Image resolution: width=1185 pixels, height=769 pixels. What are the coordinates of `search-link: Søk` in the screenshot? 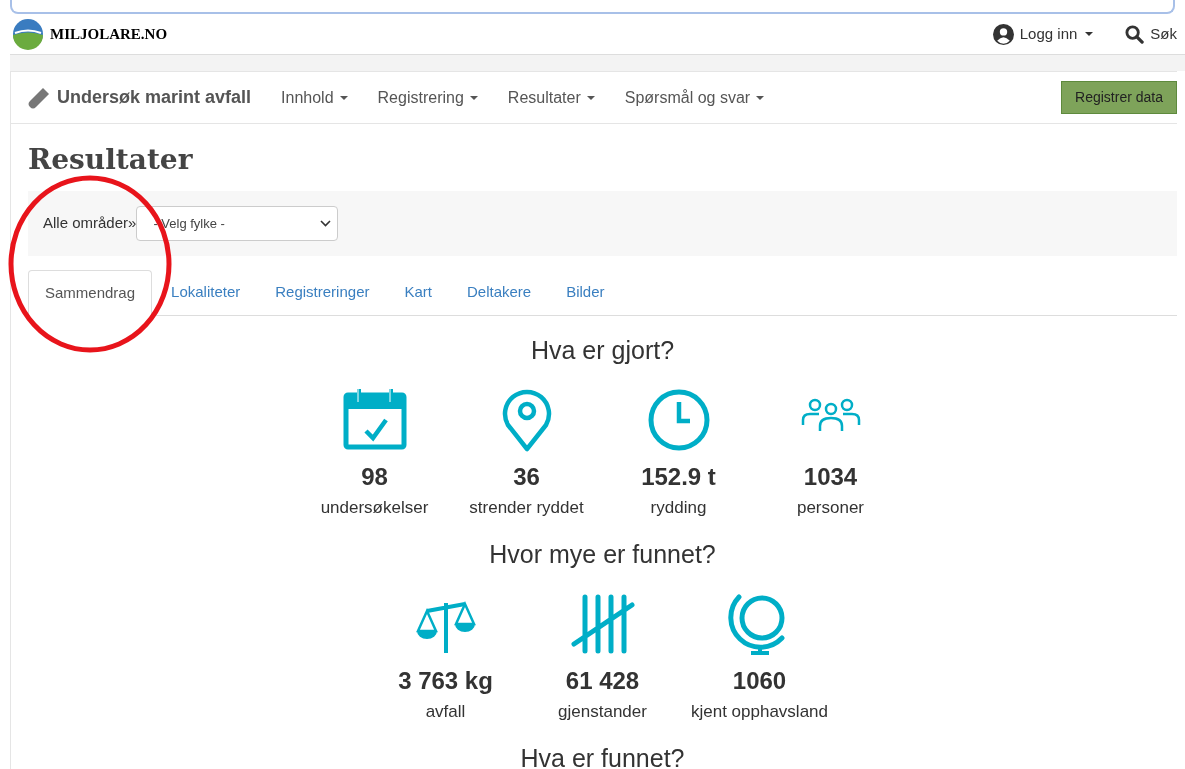 It's located at (1151, 34).